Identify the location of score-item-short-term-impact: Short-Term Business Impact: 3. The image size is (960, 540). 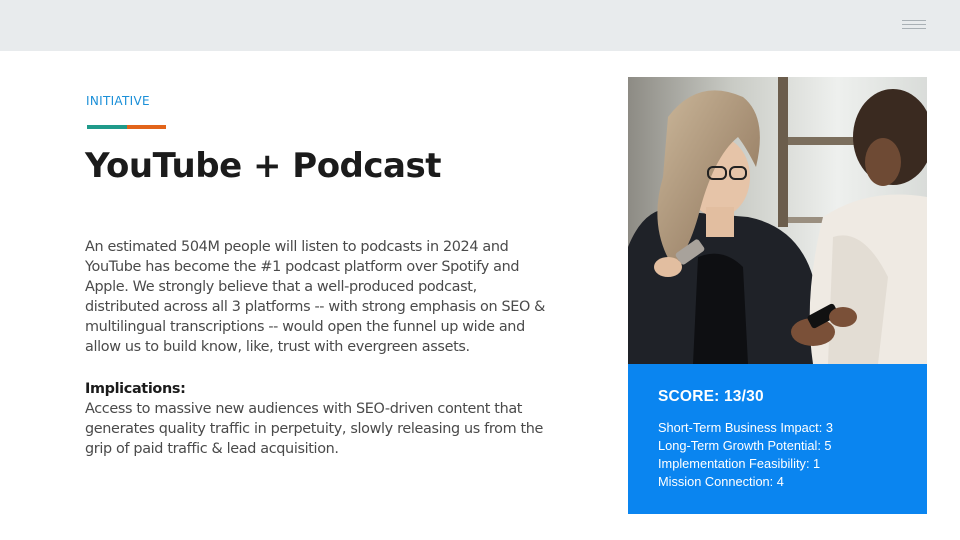
(745, 427).